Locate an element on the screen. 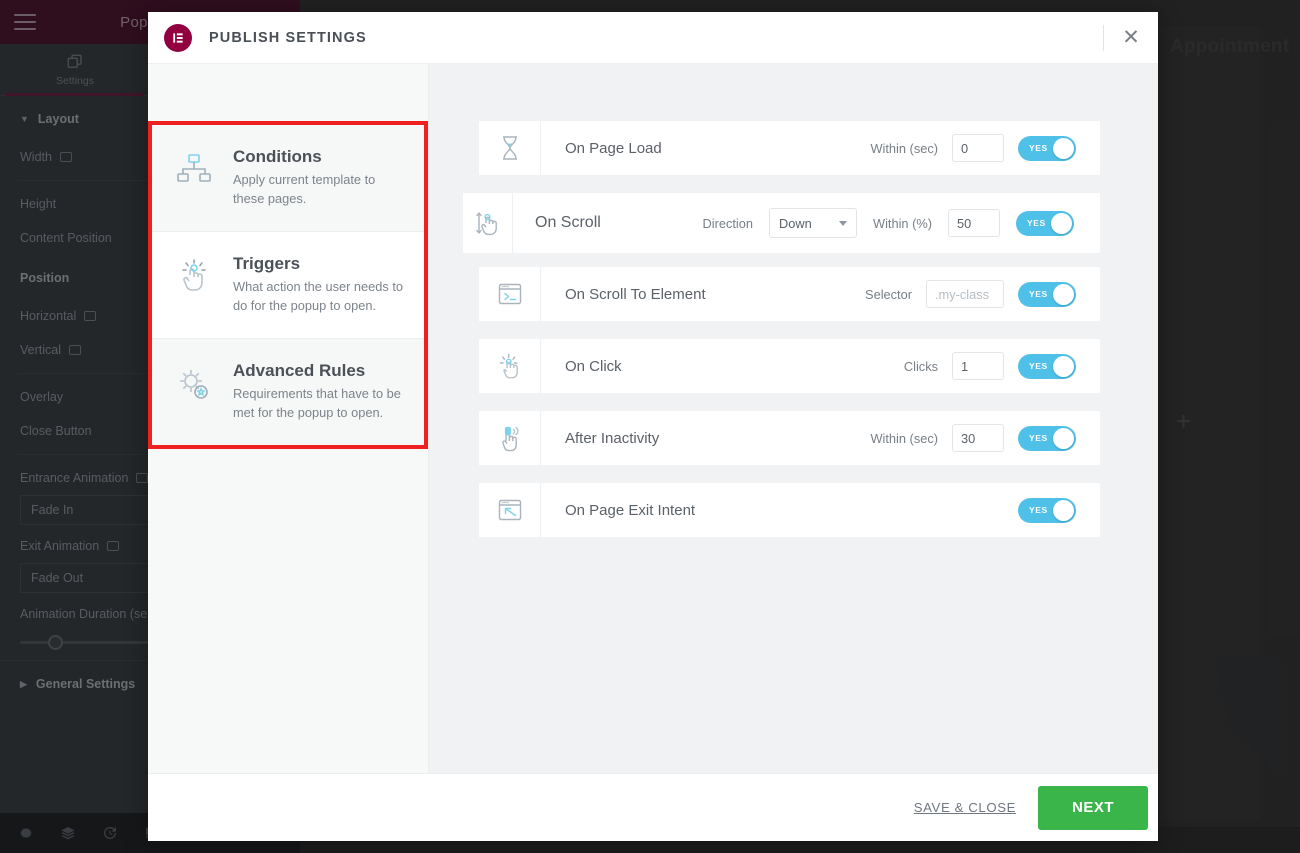 The height and width of the screenshot is (853, 1300). hourglass-icon is located at coordinates (510, 148).